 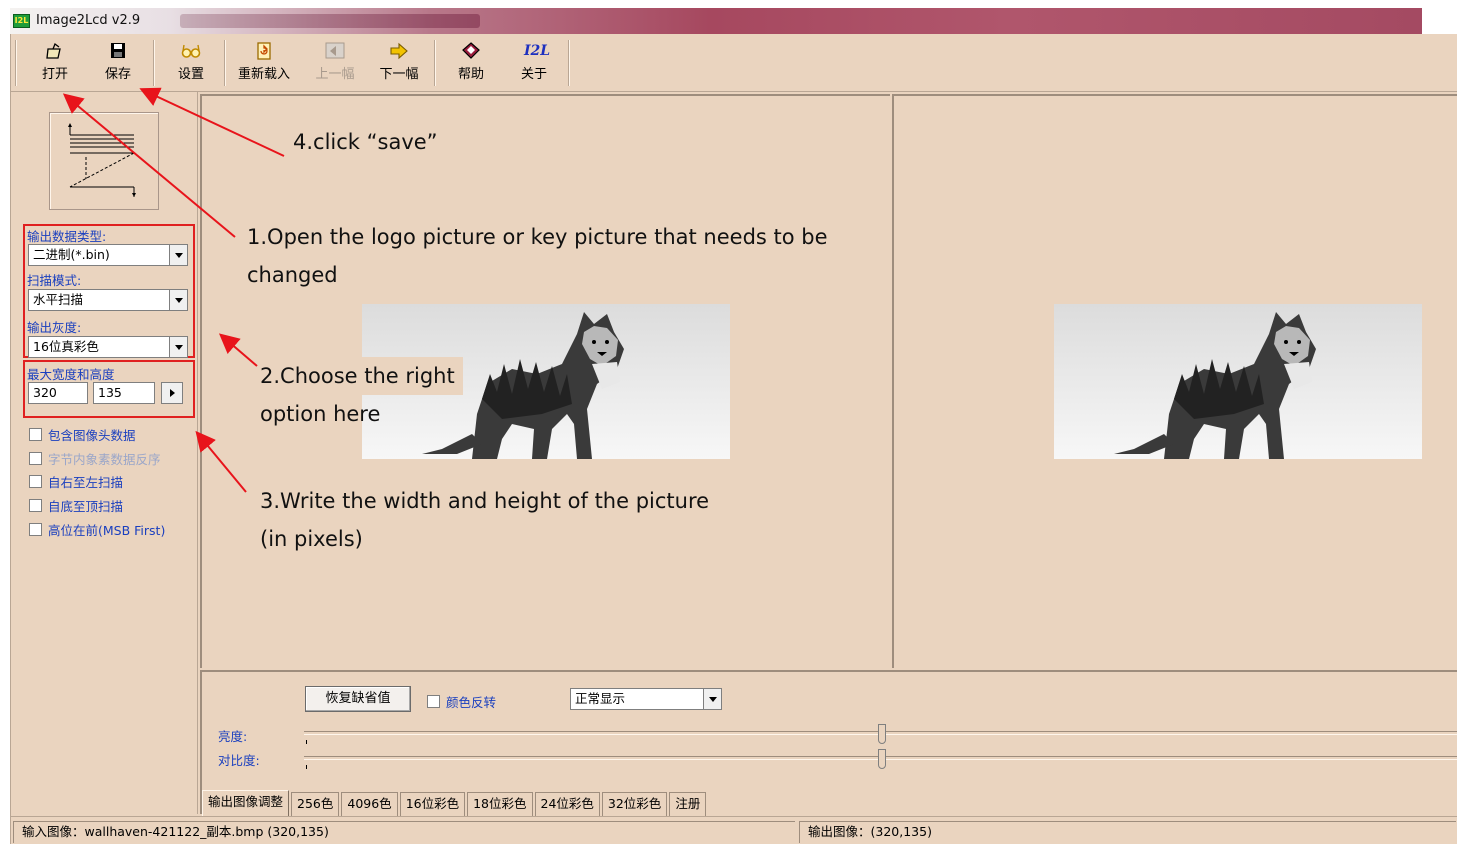 I want to click on tab-32bit-color: 32位彩色, so click(x=634, y=804).